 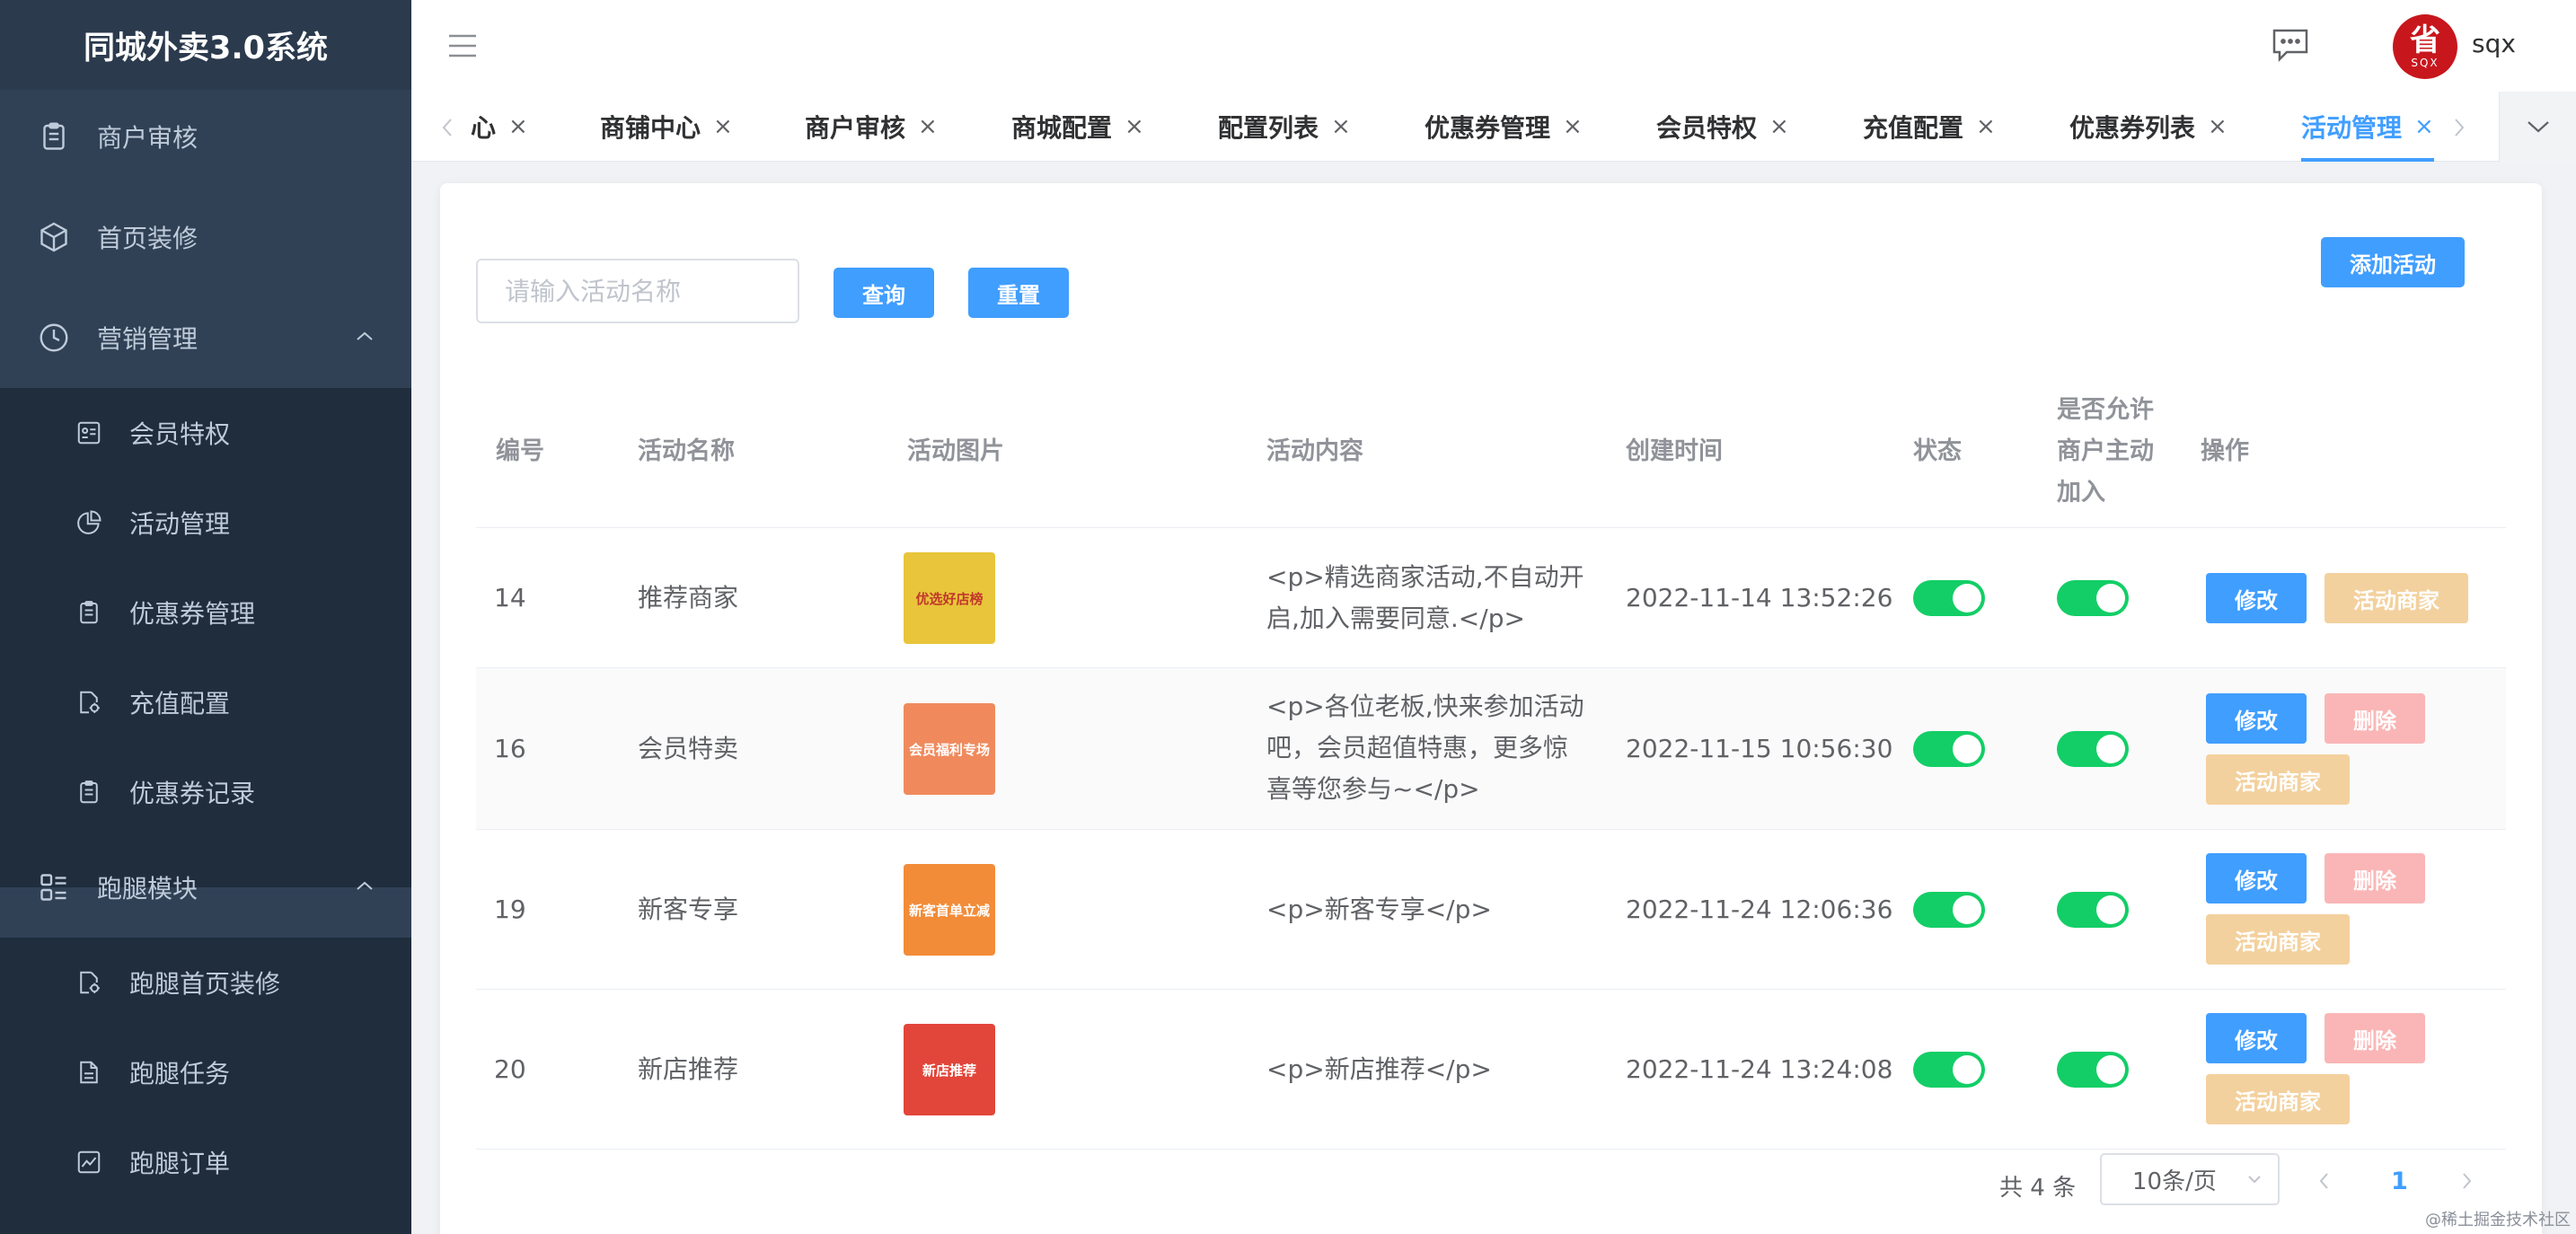 I want to click on avatar-subtext: SQX, so click(x=2425, y=63).